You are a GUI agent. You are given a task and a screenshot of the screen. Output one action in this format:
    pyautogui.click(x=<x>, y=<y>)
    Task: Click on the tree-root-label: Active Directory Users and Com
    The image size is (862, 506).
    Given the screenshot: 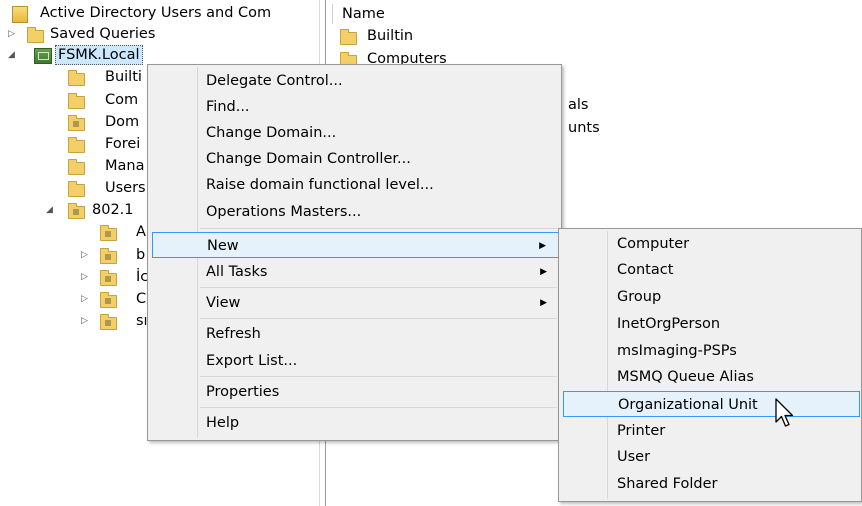 What is the action you would take?
    pyautogui.click(x=156, y=13)
    